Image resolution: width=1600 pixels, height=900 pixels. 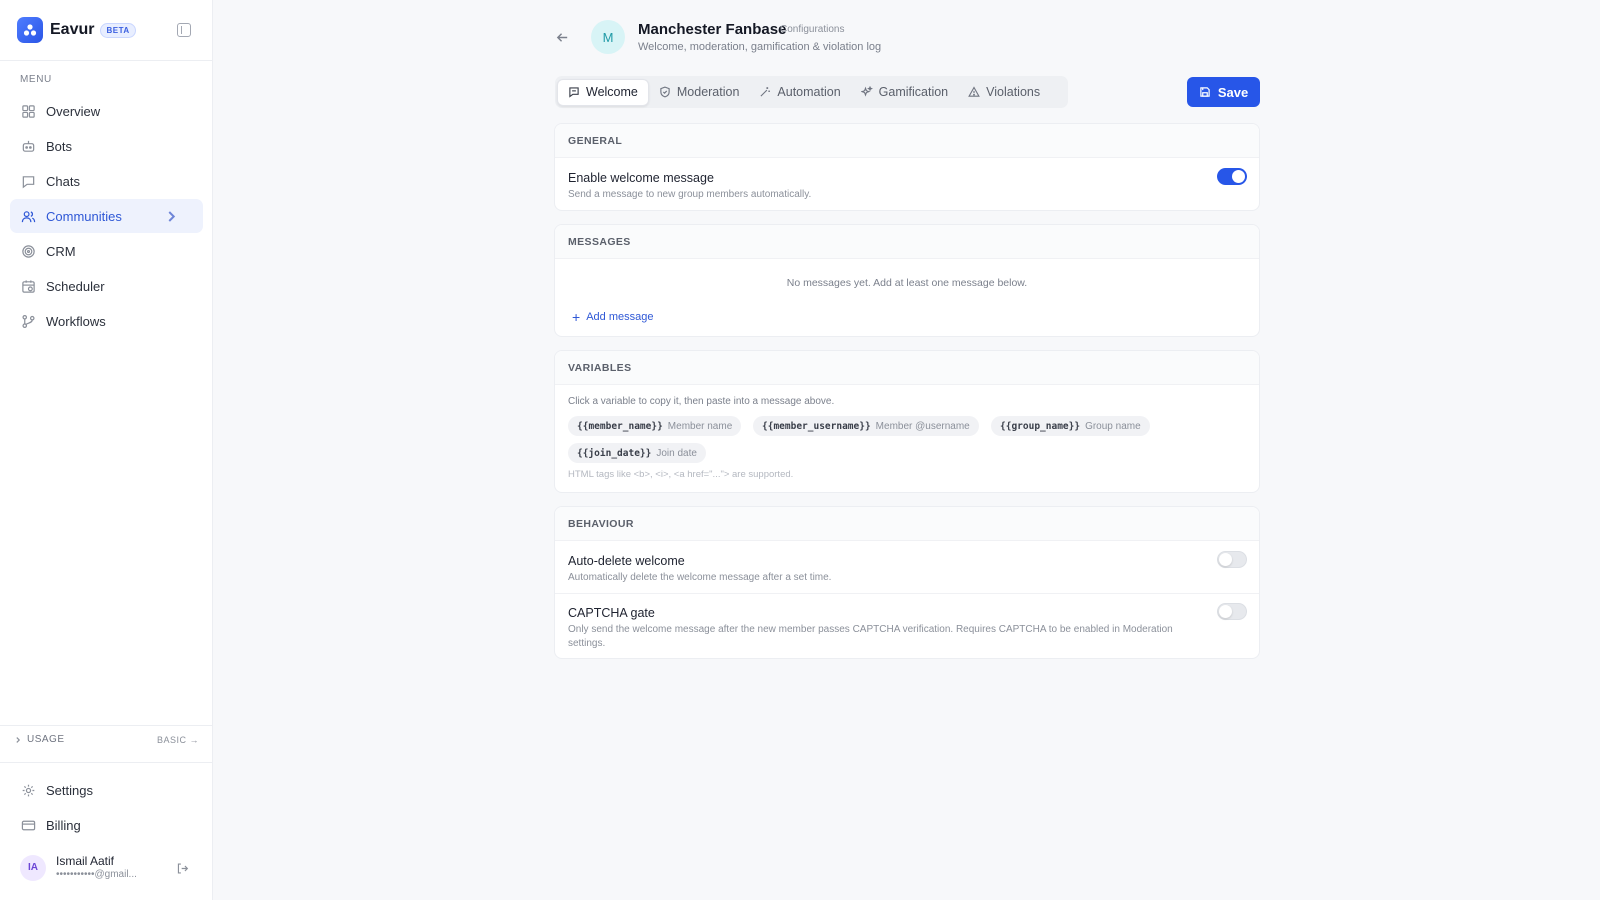 What do you see at coordinates (106, 286) in the screenshot?
I see `sidebar-item-scheduler: Scheduler` at bounding box center [106, 286].